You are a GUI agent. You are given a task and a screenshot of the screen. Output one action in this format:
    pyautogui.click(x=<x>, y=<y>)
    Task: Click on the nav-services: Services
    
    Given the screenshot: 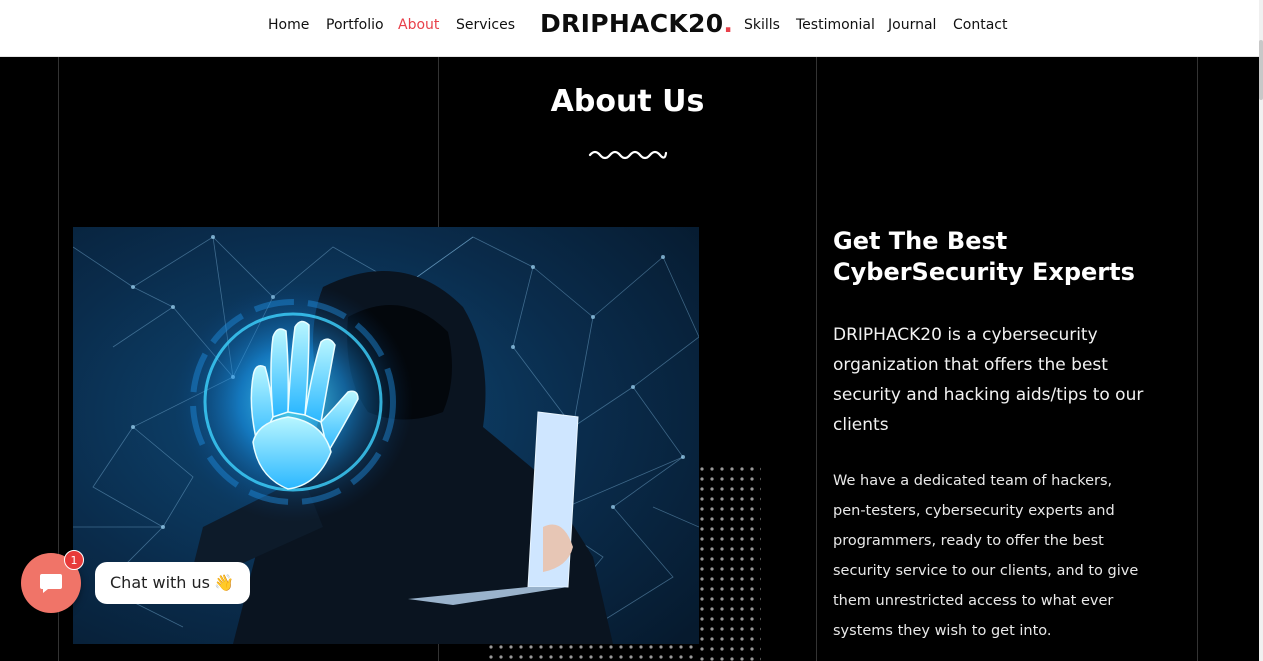 What is the action you would take?
    pyautogui.click(x=485, y=25)
    